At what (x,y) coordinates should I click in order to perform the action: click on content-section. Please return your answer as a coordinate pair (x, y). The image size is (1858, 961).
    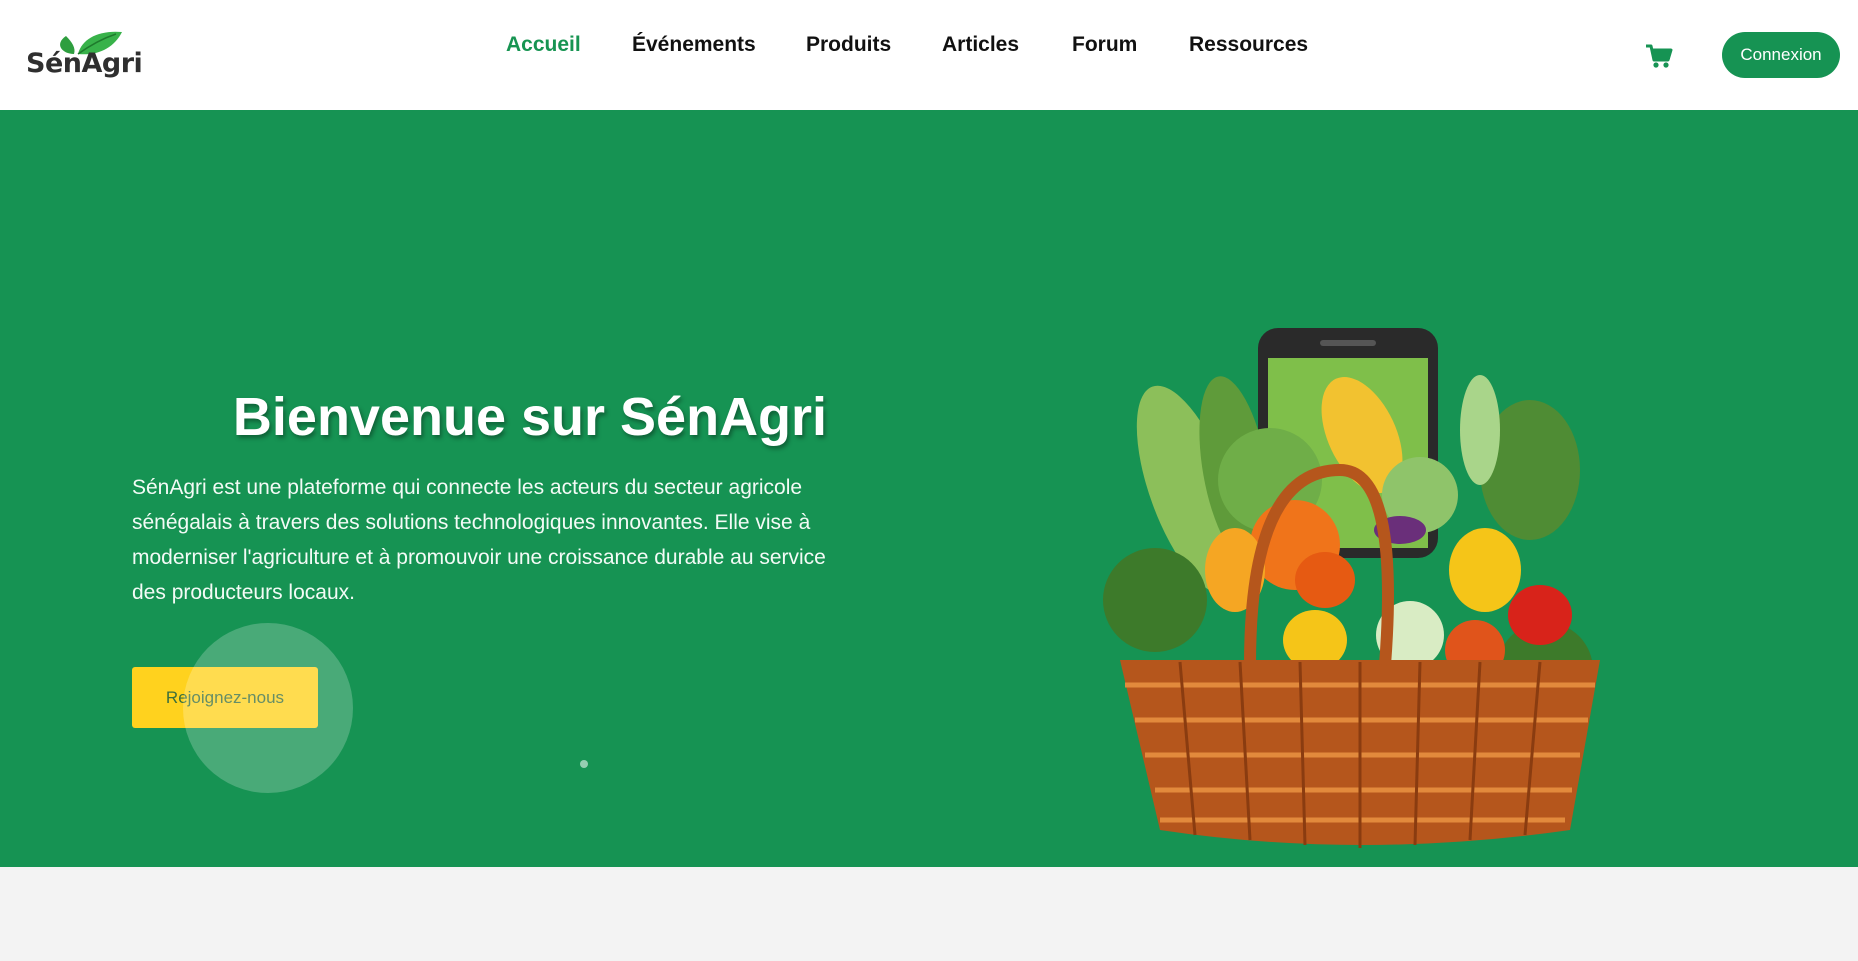
    Looking at the image, I should click on (929, 914).